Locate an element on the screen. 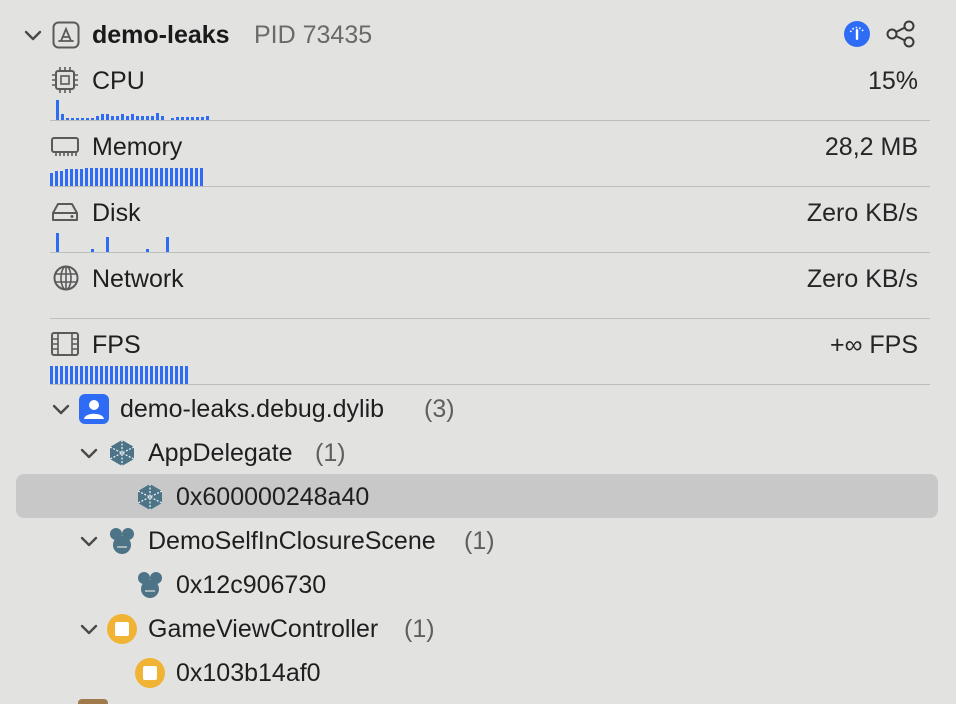  info-icon is located at coordinates (857, 34).